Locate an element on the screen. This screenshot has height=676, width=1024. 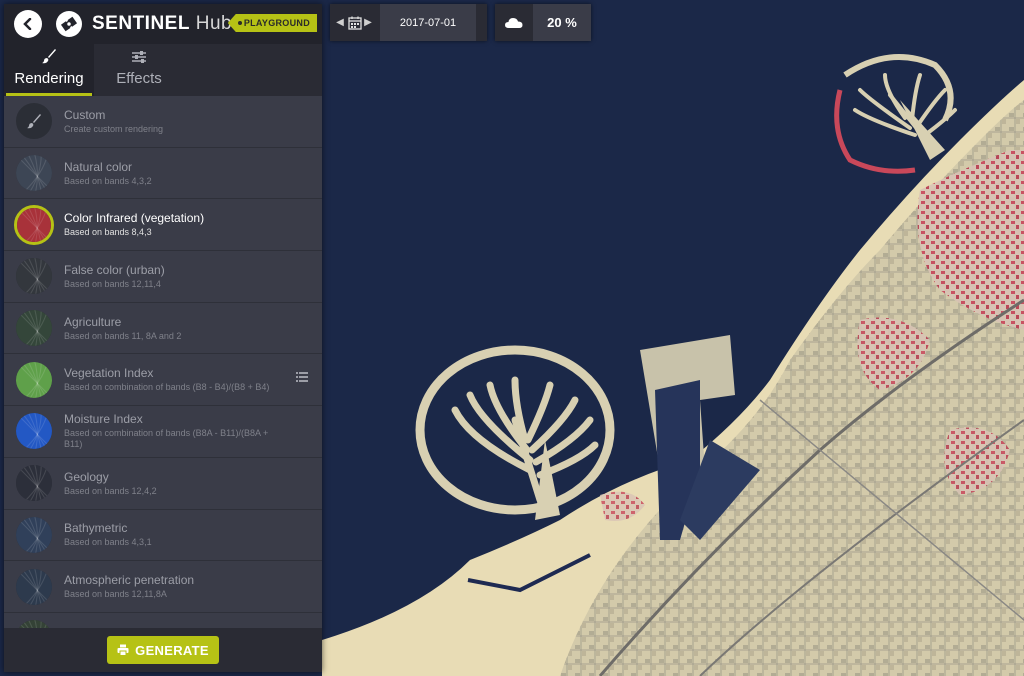
rendering-item: Custom Create custom rendering is located at coordinates (163, 122).